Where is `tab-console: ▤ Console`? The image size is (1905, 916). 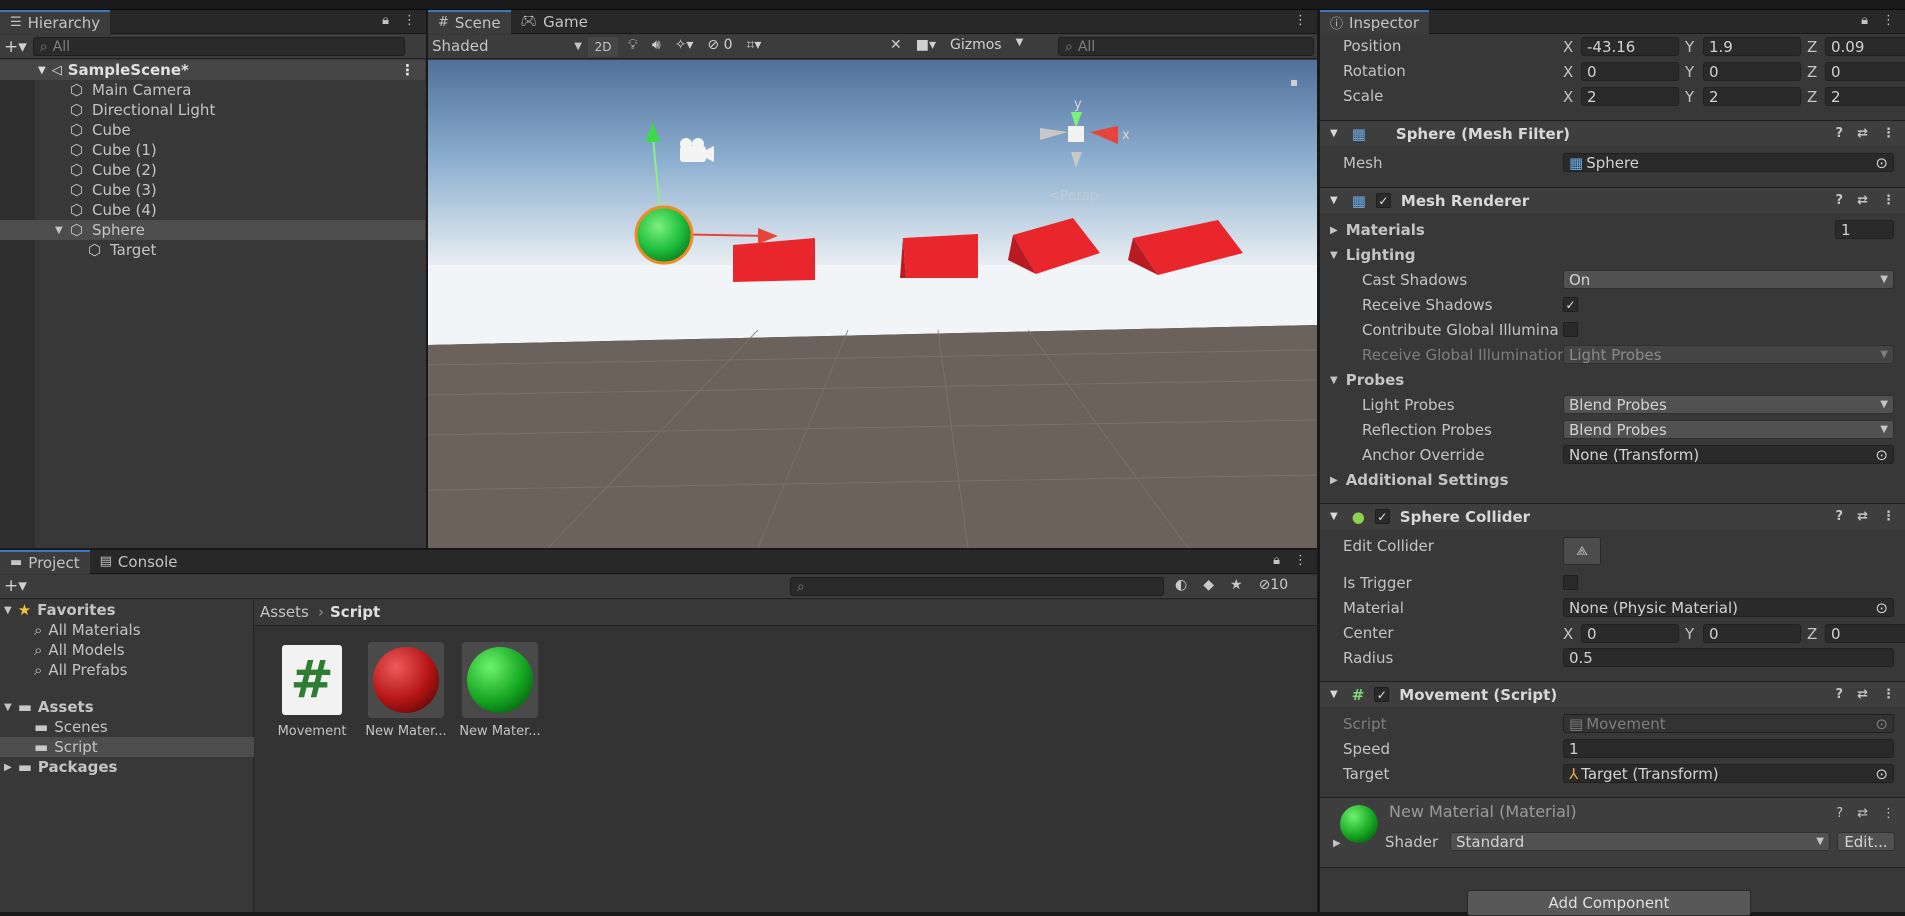 tab-console: ▤ Console is located at coordinates (139, 562).